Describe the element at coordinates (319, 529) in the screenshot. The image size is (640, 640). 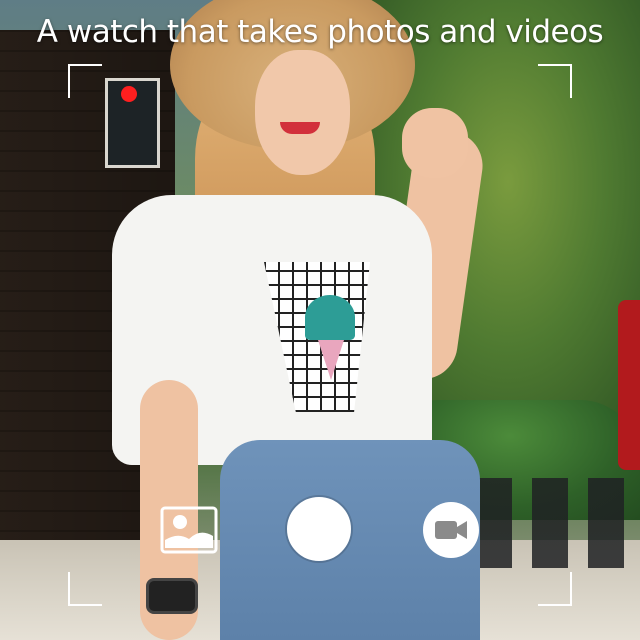
I see `shutter-button` at that location.